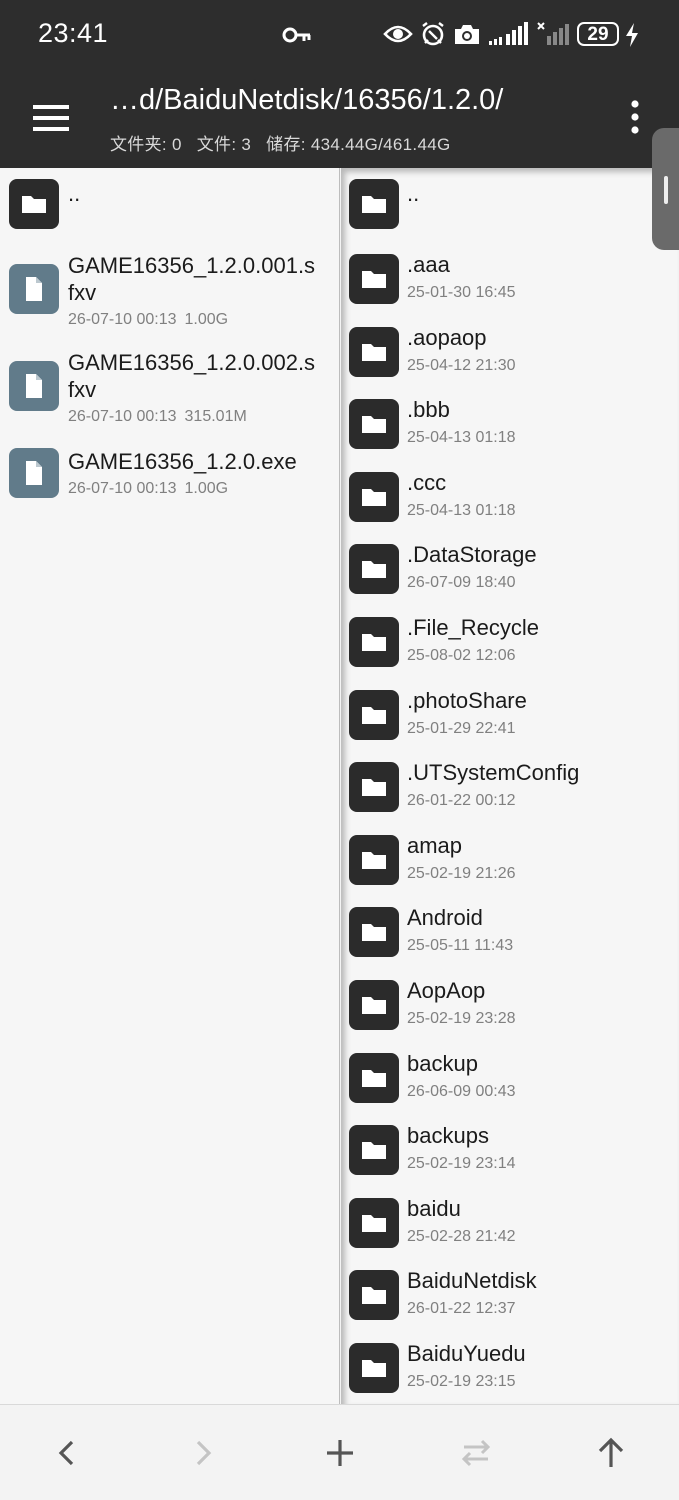  Describe the element at coordinates (461, 1309) in the screenshot. I see `folder-date: 26-01-22 12:37` at that location.